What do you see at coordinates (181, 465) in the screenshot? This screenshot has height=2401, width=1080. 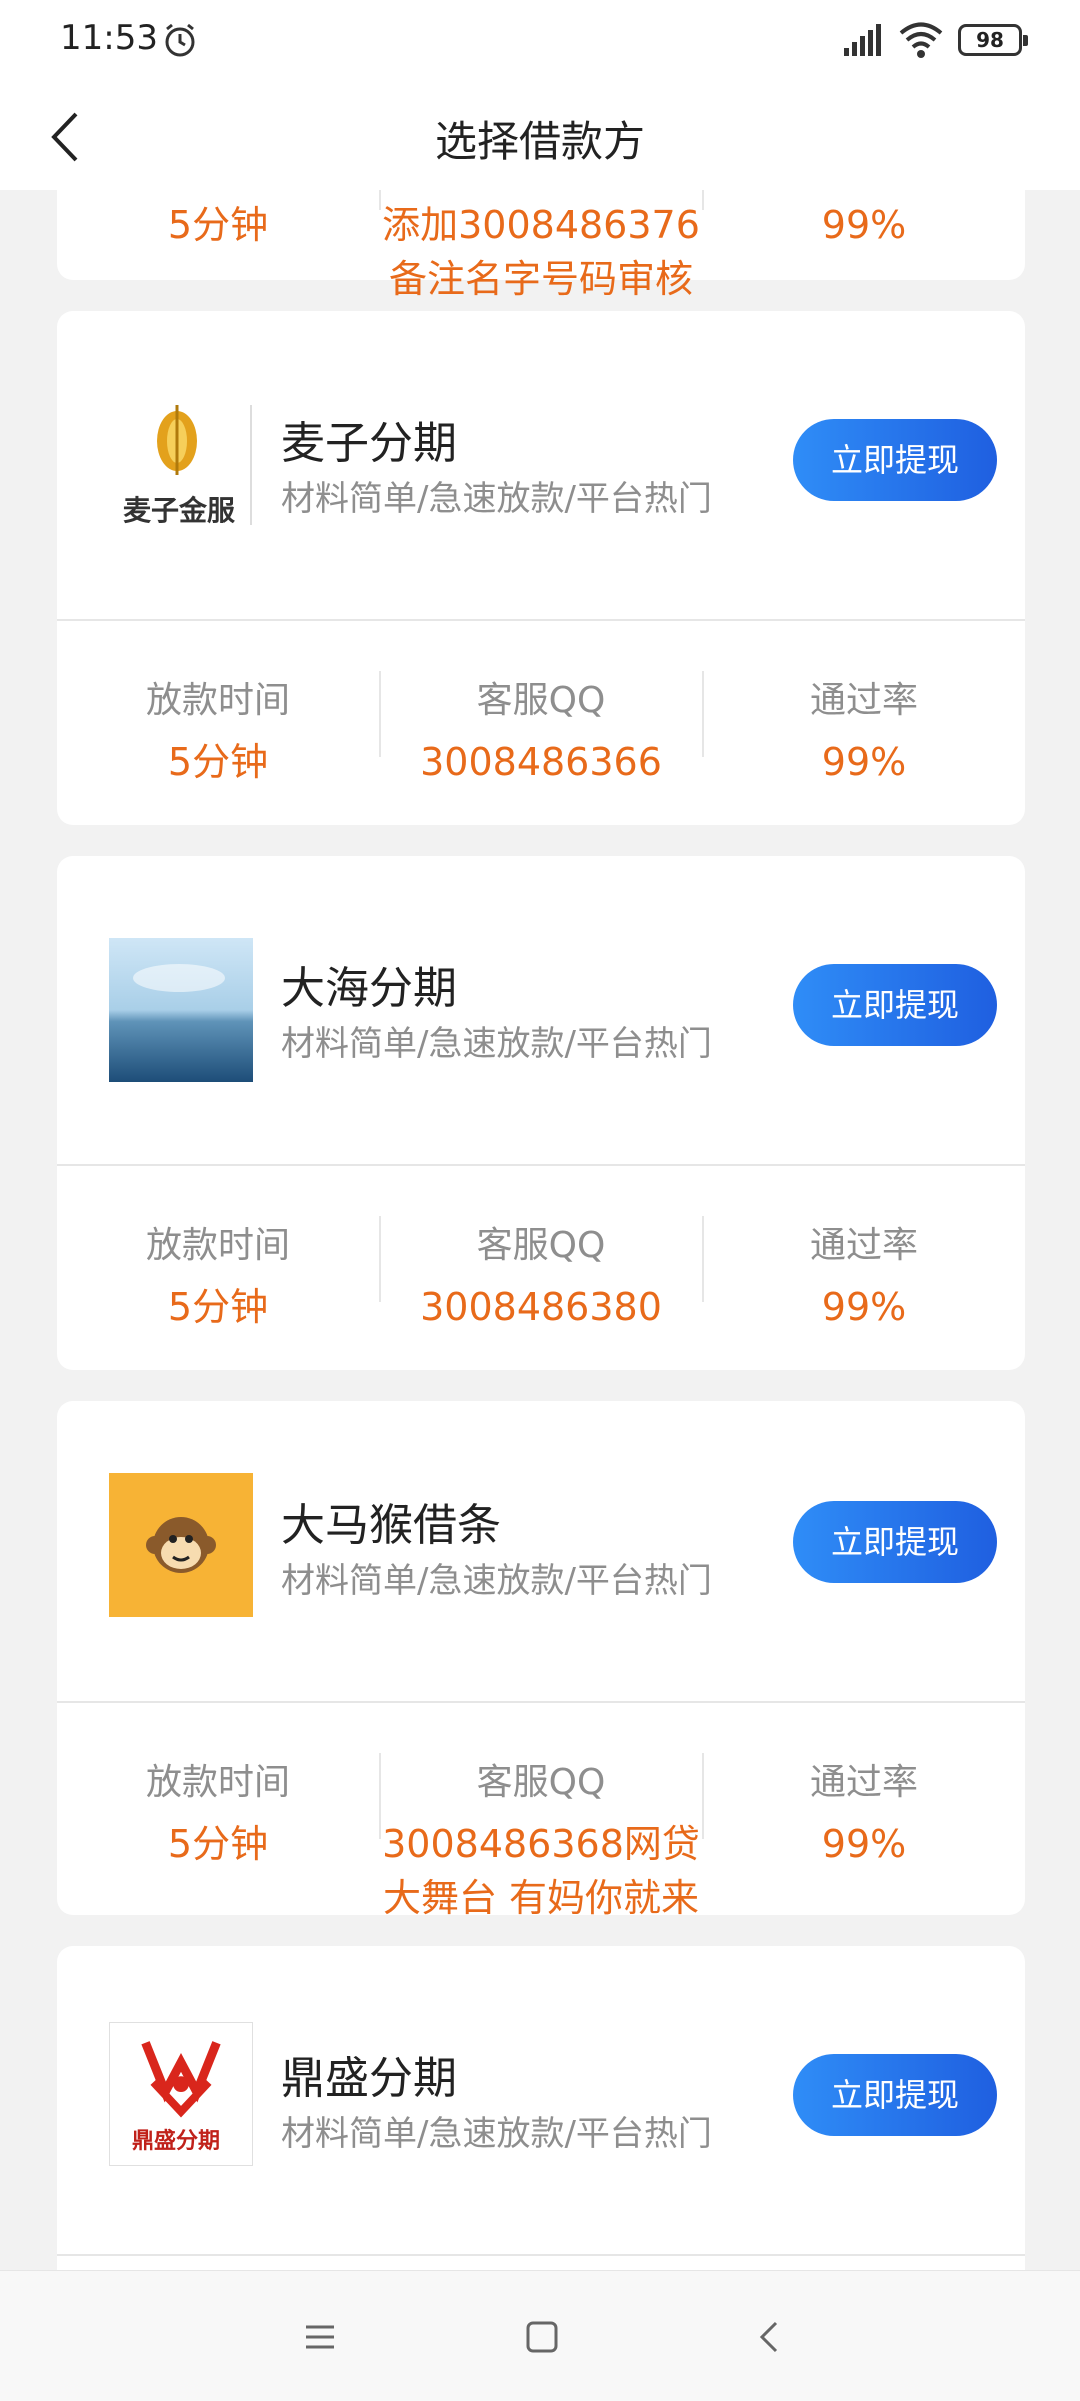 I see `wheat-logo-icon: 麦子金服` at bounding box center [181, 465].